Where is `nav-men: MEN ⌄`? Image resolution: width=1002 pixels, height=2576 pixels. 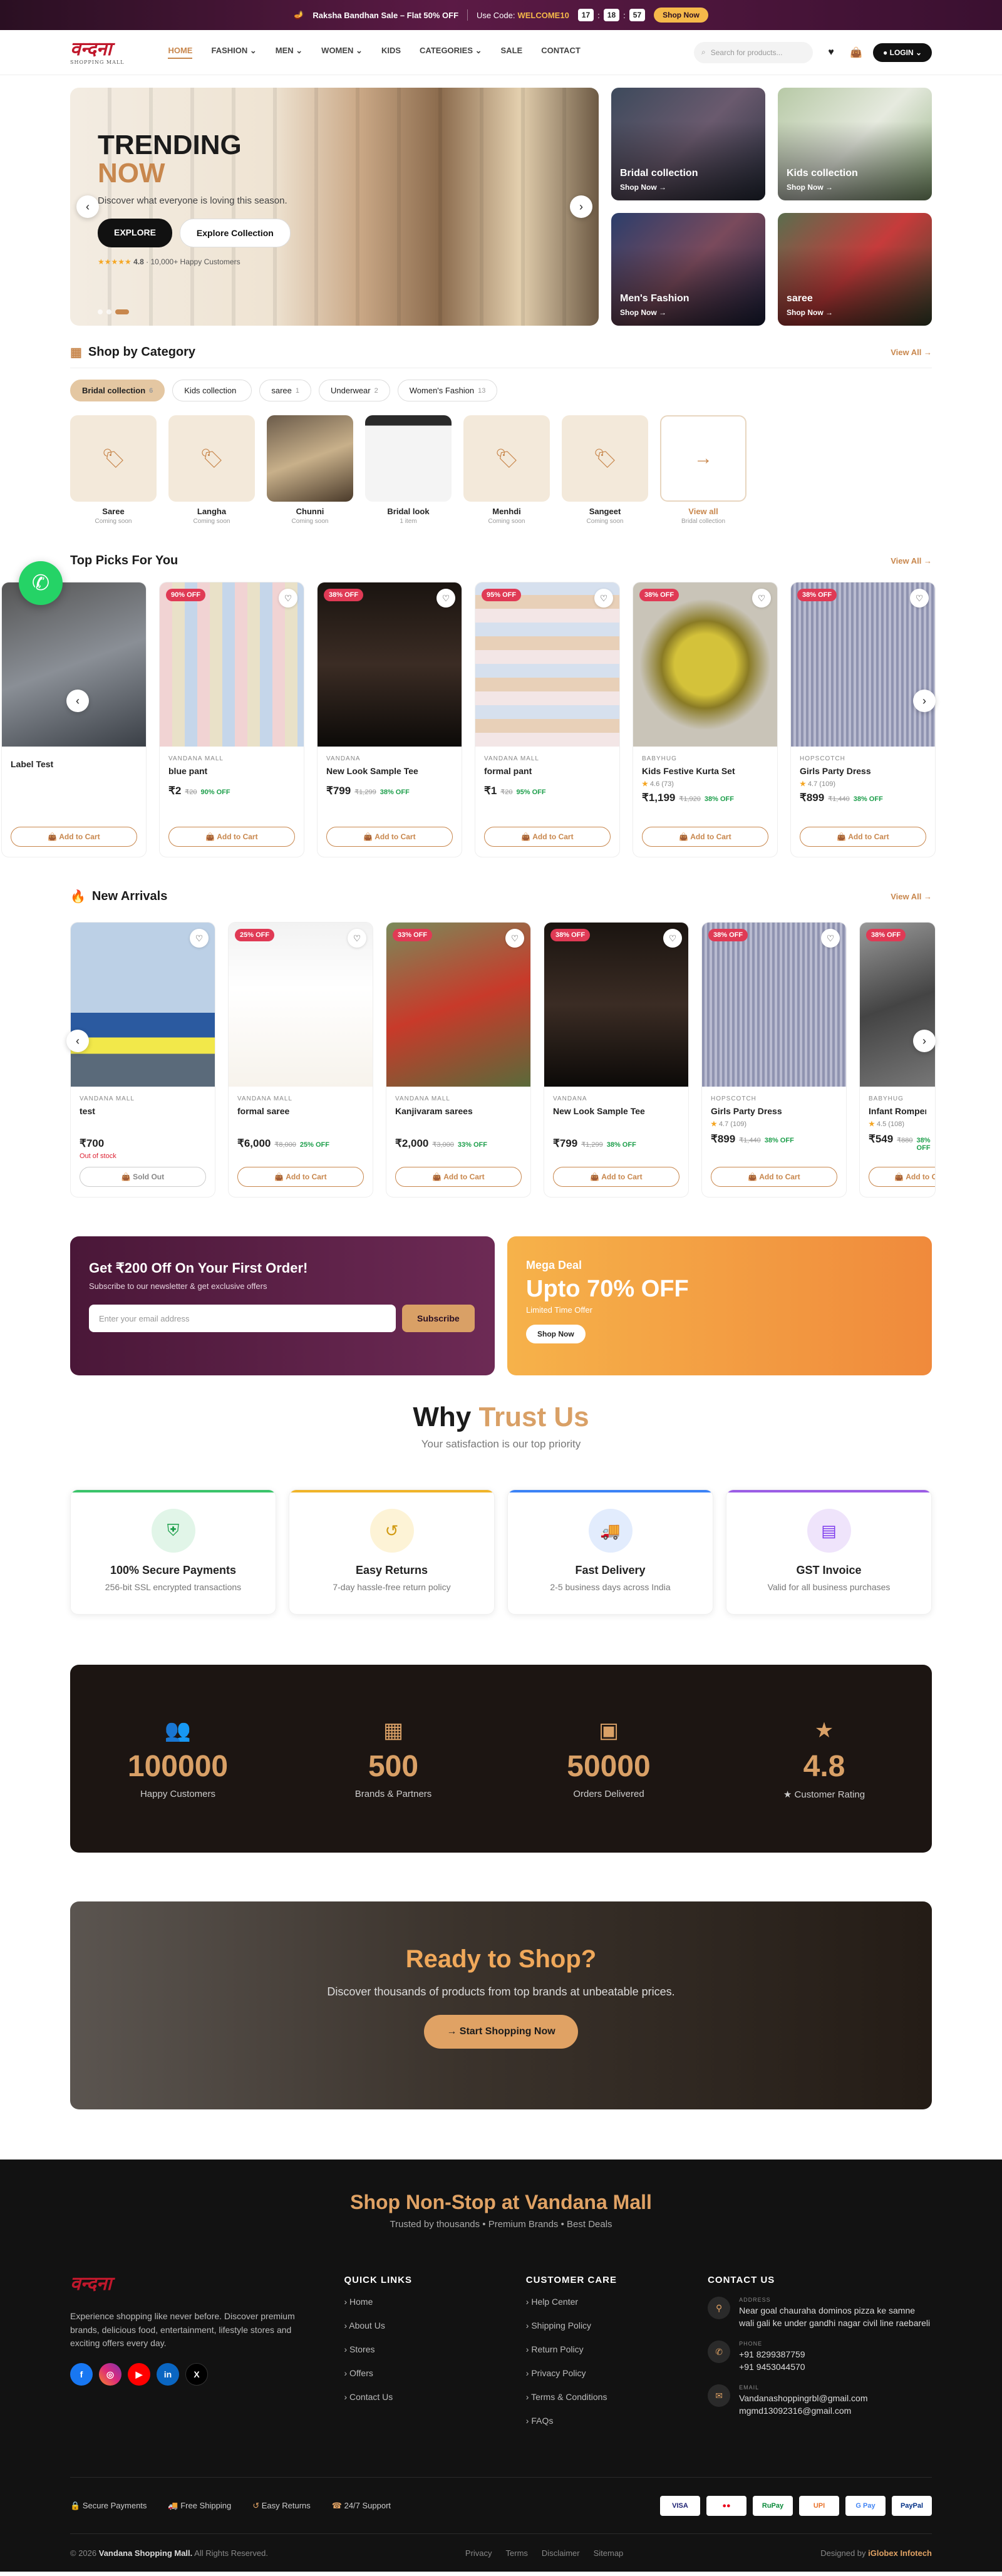 nav-men: MEN ⌄ is located at coordinates (289, 52).